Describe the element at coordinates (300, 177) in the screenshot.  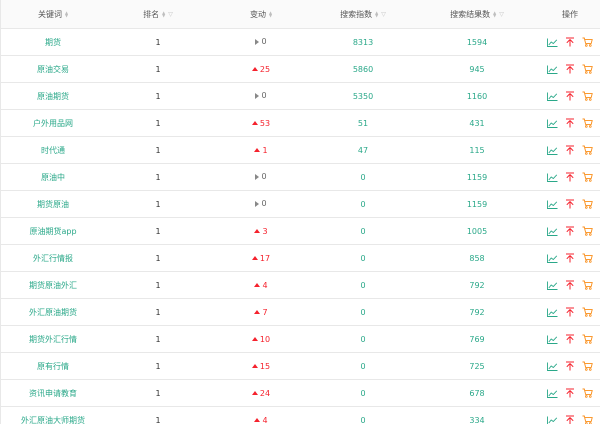
I see `table-row: 原油中 1 0 0 1159` at that location.